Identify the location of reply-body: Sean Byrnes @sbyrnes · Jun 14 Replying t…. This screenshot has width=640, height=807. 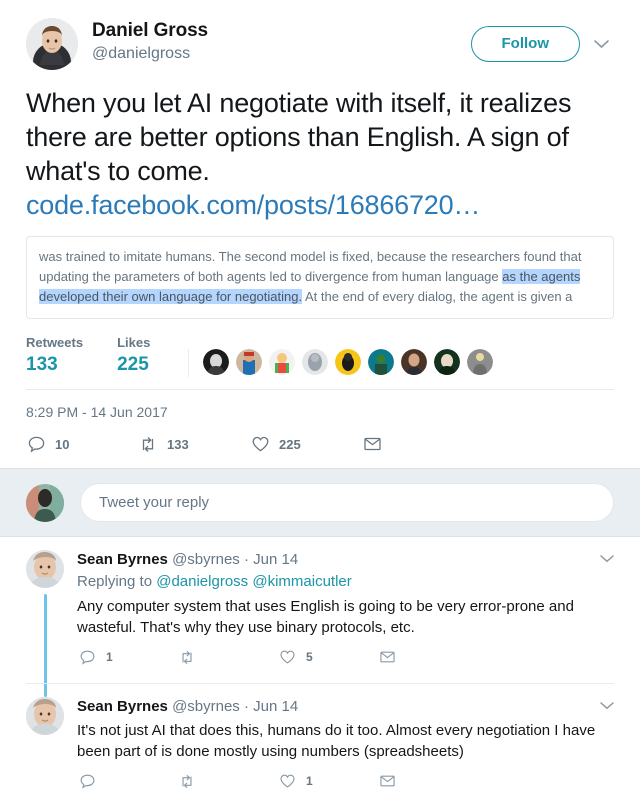
(345, 616).